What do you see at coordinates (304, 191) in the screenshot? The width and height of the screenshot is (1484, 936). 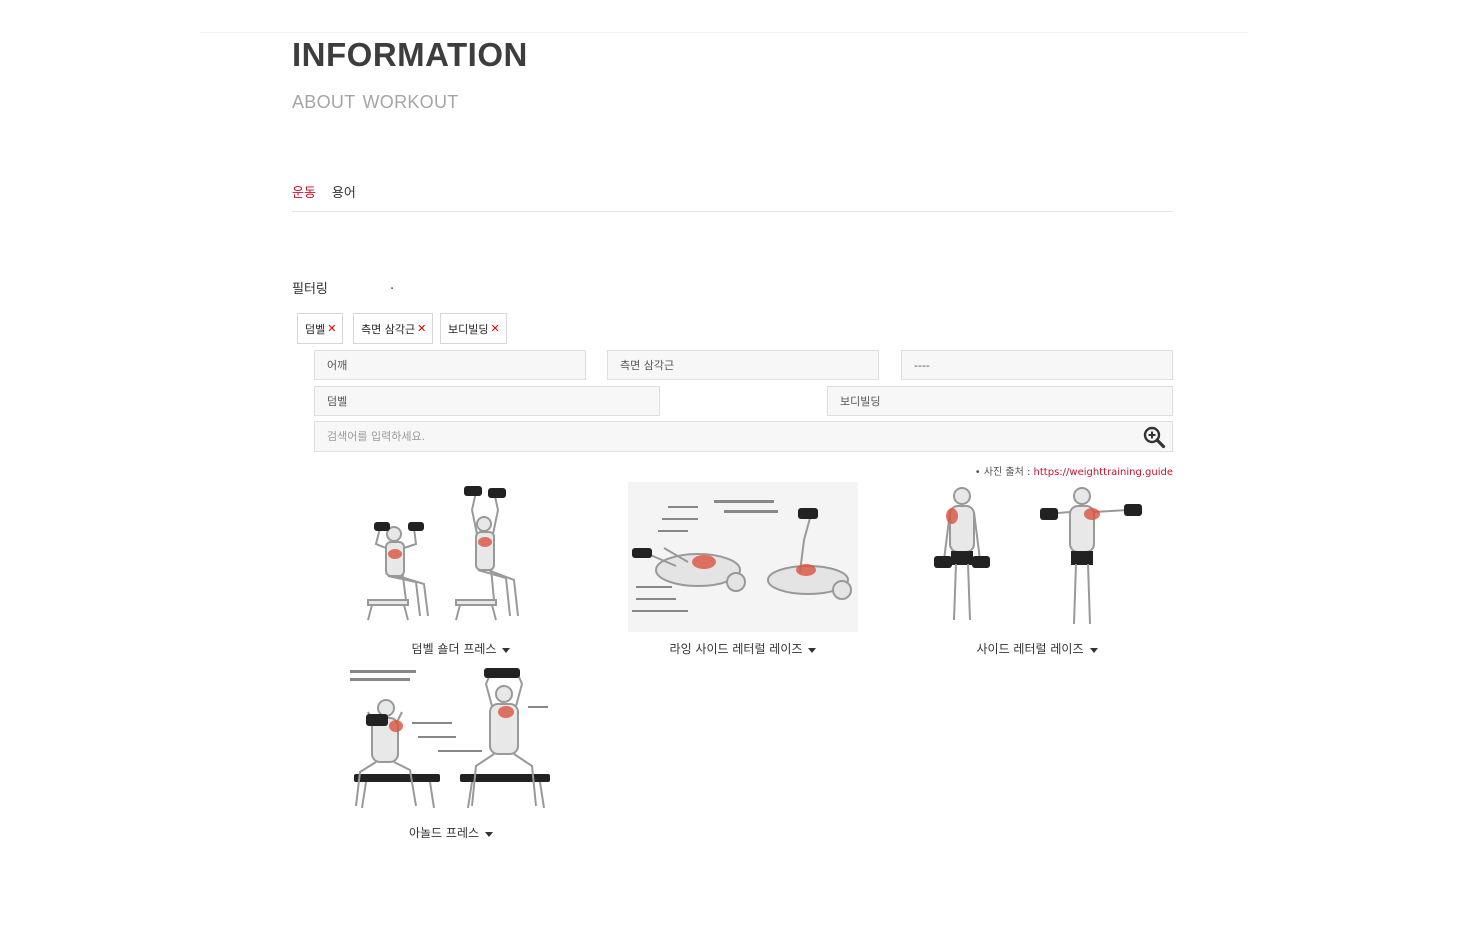 I see `tab-exercise: 운동` at bounding box center [304, 191].